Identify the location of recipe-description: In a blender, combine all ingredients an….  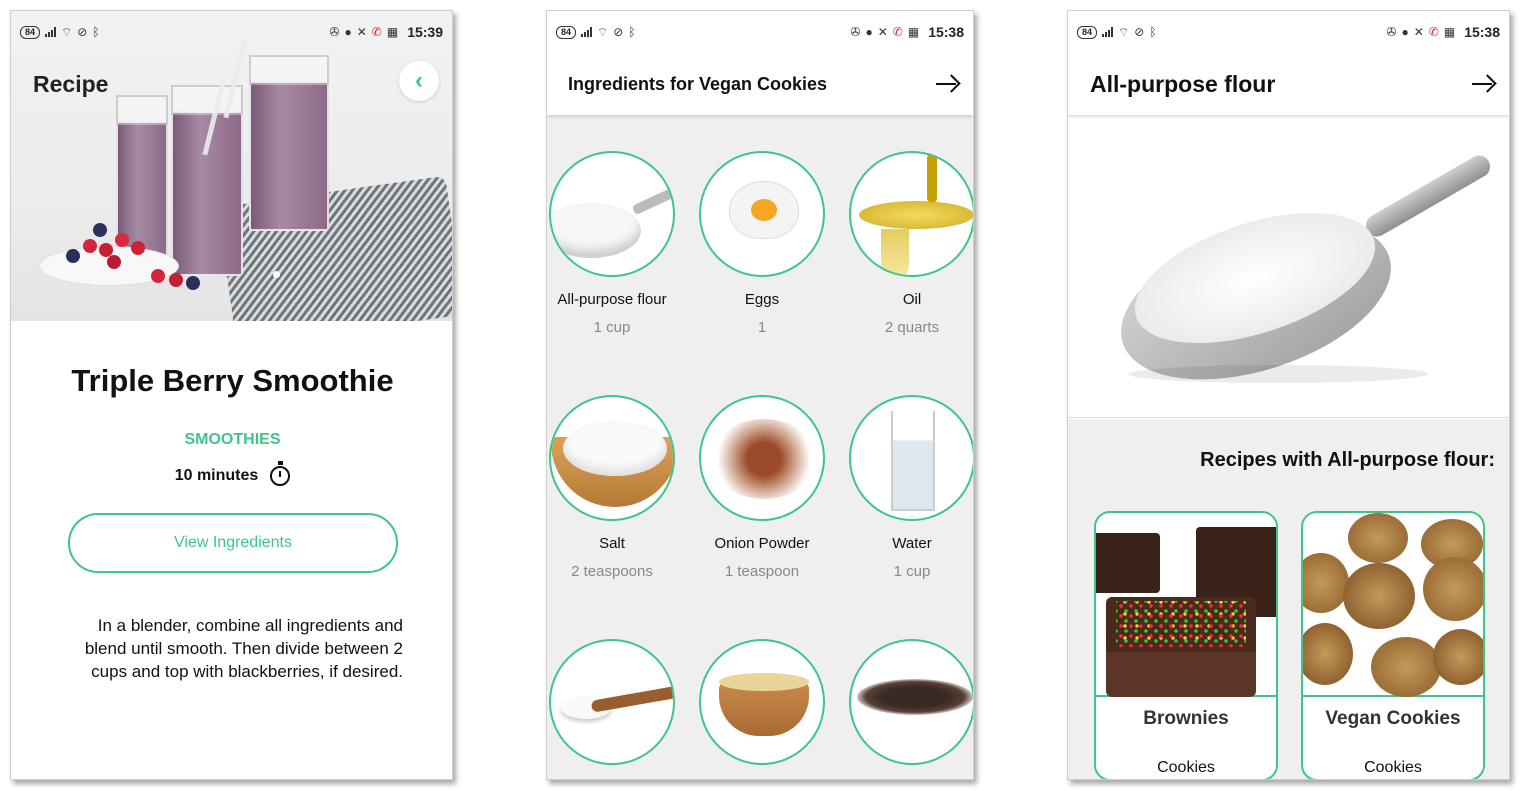
(243, 648).